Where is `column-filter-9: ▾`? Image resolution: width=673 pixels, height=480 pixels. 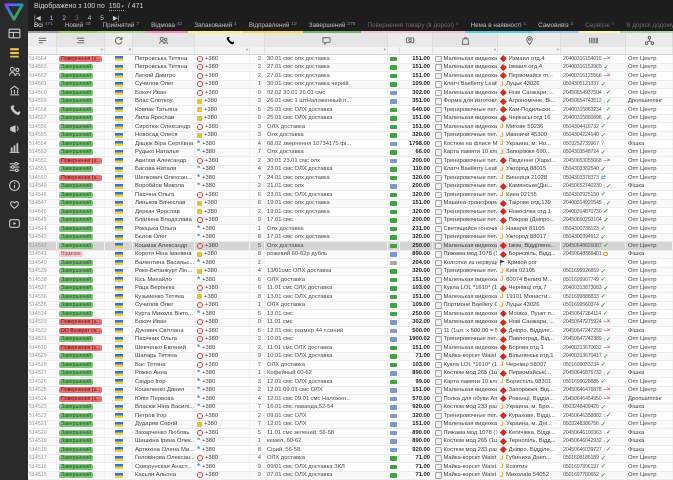
column-filter-9: ▾ is located at coordinates (465, 51).